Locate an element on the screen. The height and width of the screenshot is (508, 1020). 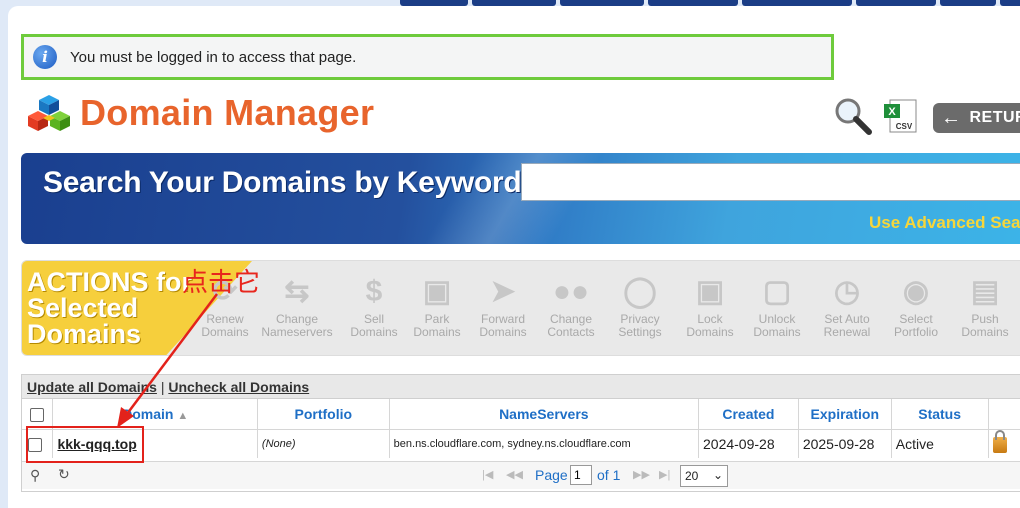
top-nav-tabs is located at coordinates (710, 3).